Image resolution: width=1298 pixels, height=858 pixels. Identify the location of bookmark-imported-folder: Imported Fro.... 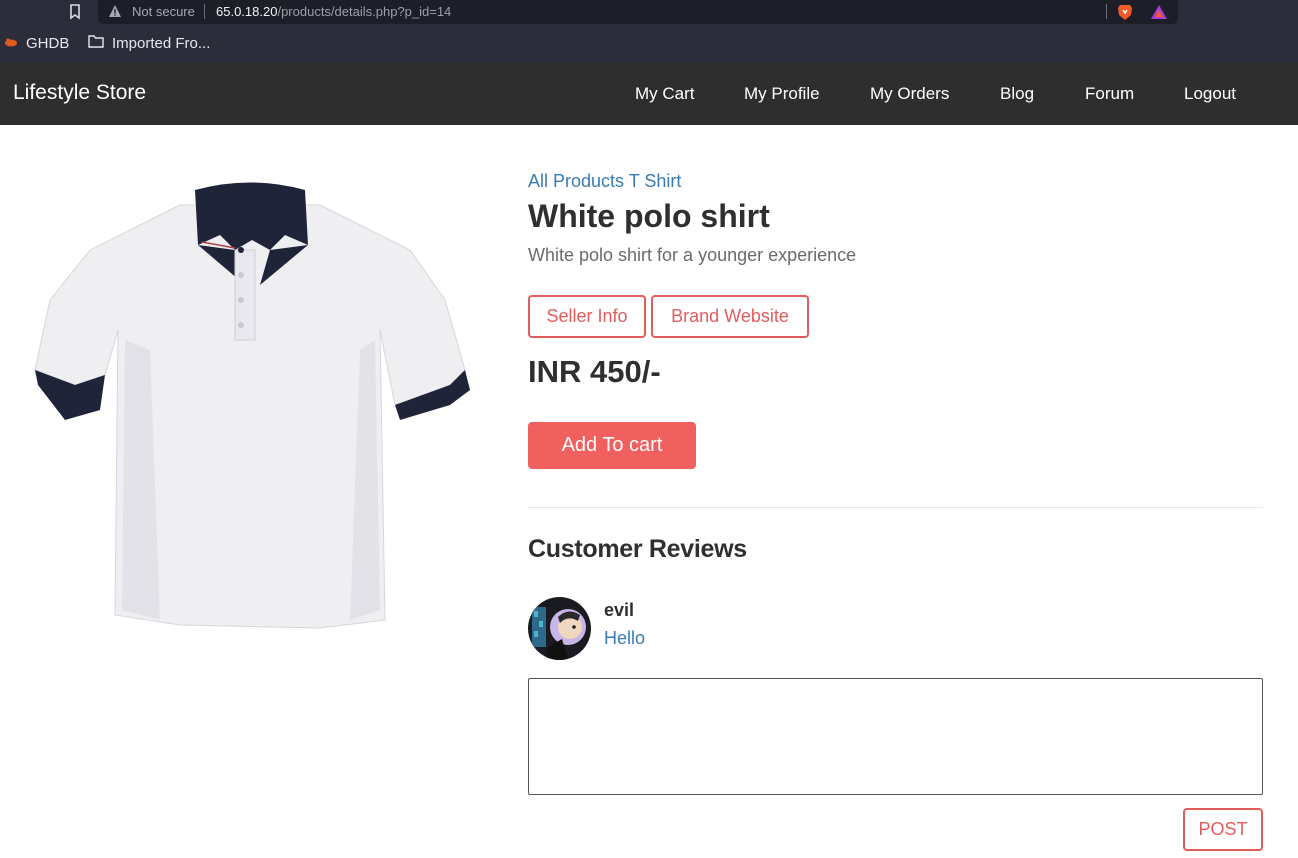
(149, 43).